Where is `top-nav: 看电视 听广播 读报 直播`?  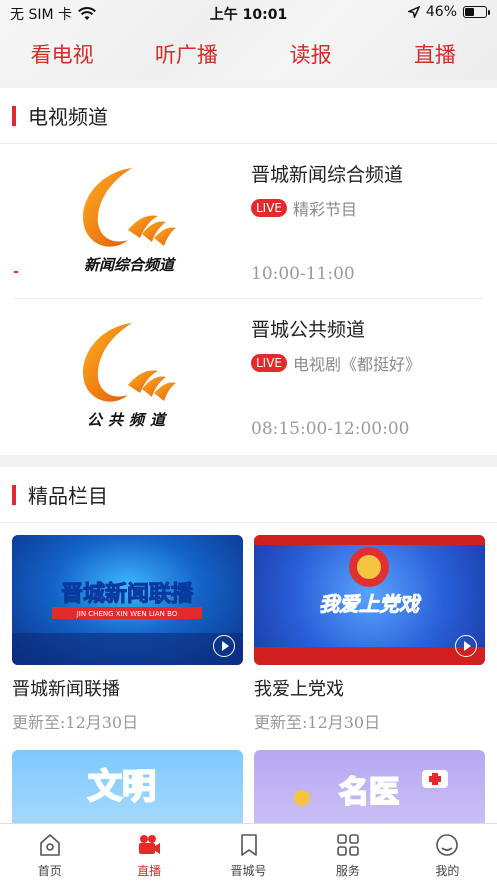
top-nav: 看电视 听广播 读报 直播 is located at coordinates (248, 55).